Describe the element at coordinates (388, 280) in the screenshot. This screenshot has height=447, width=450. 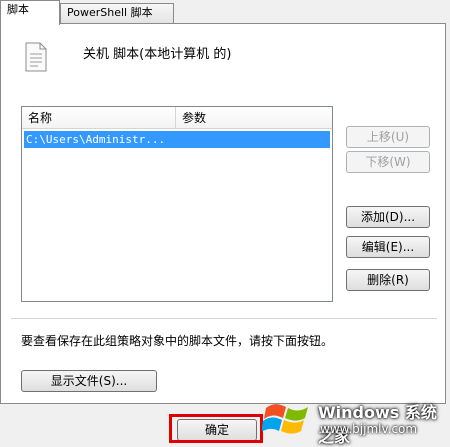
I see `delete-button: 删除(R)` at that location.